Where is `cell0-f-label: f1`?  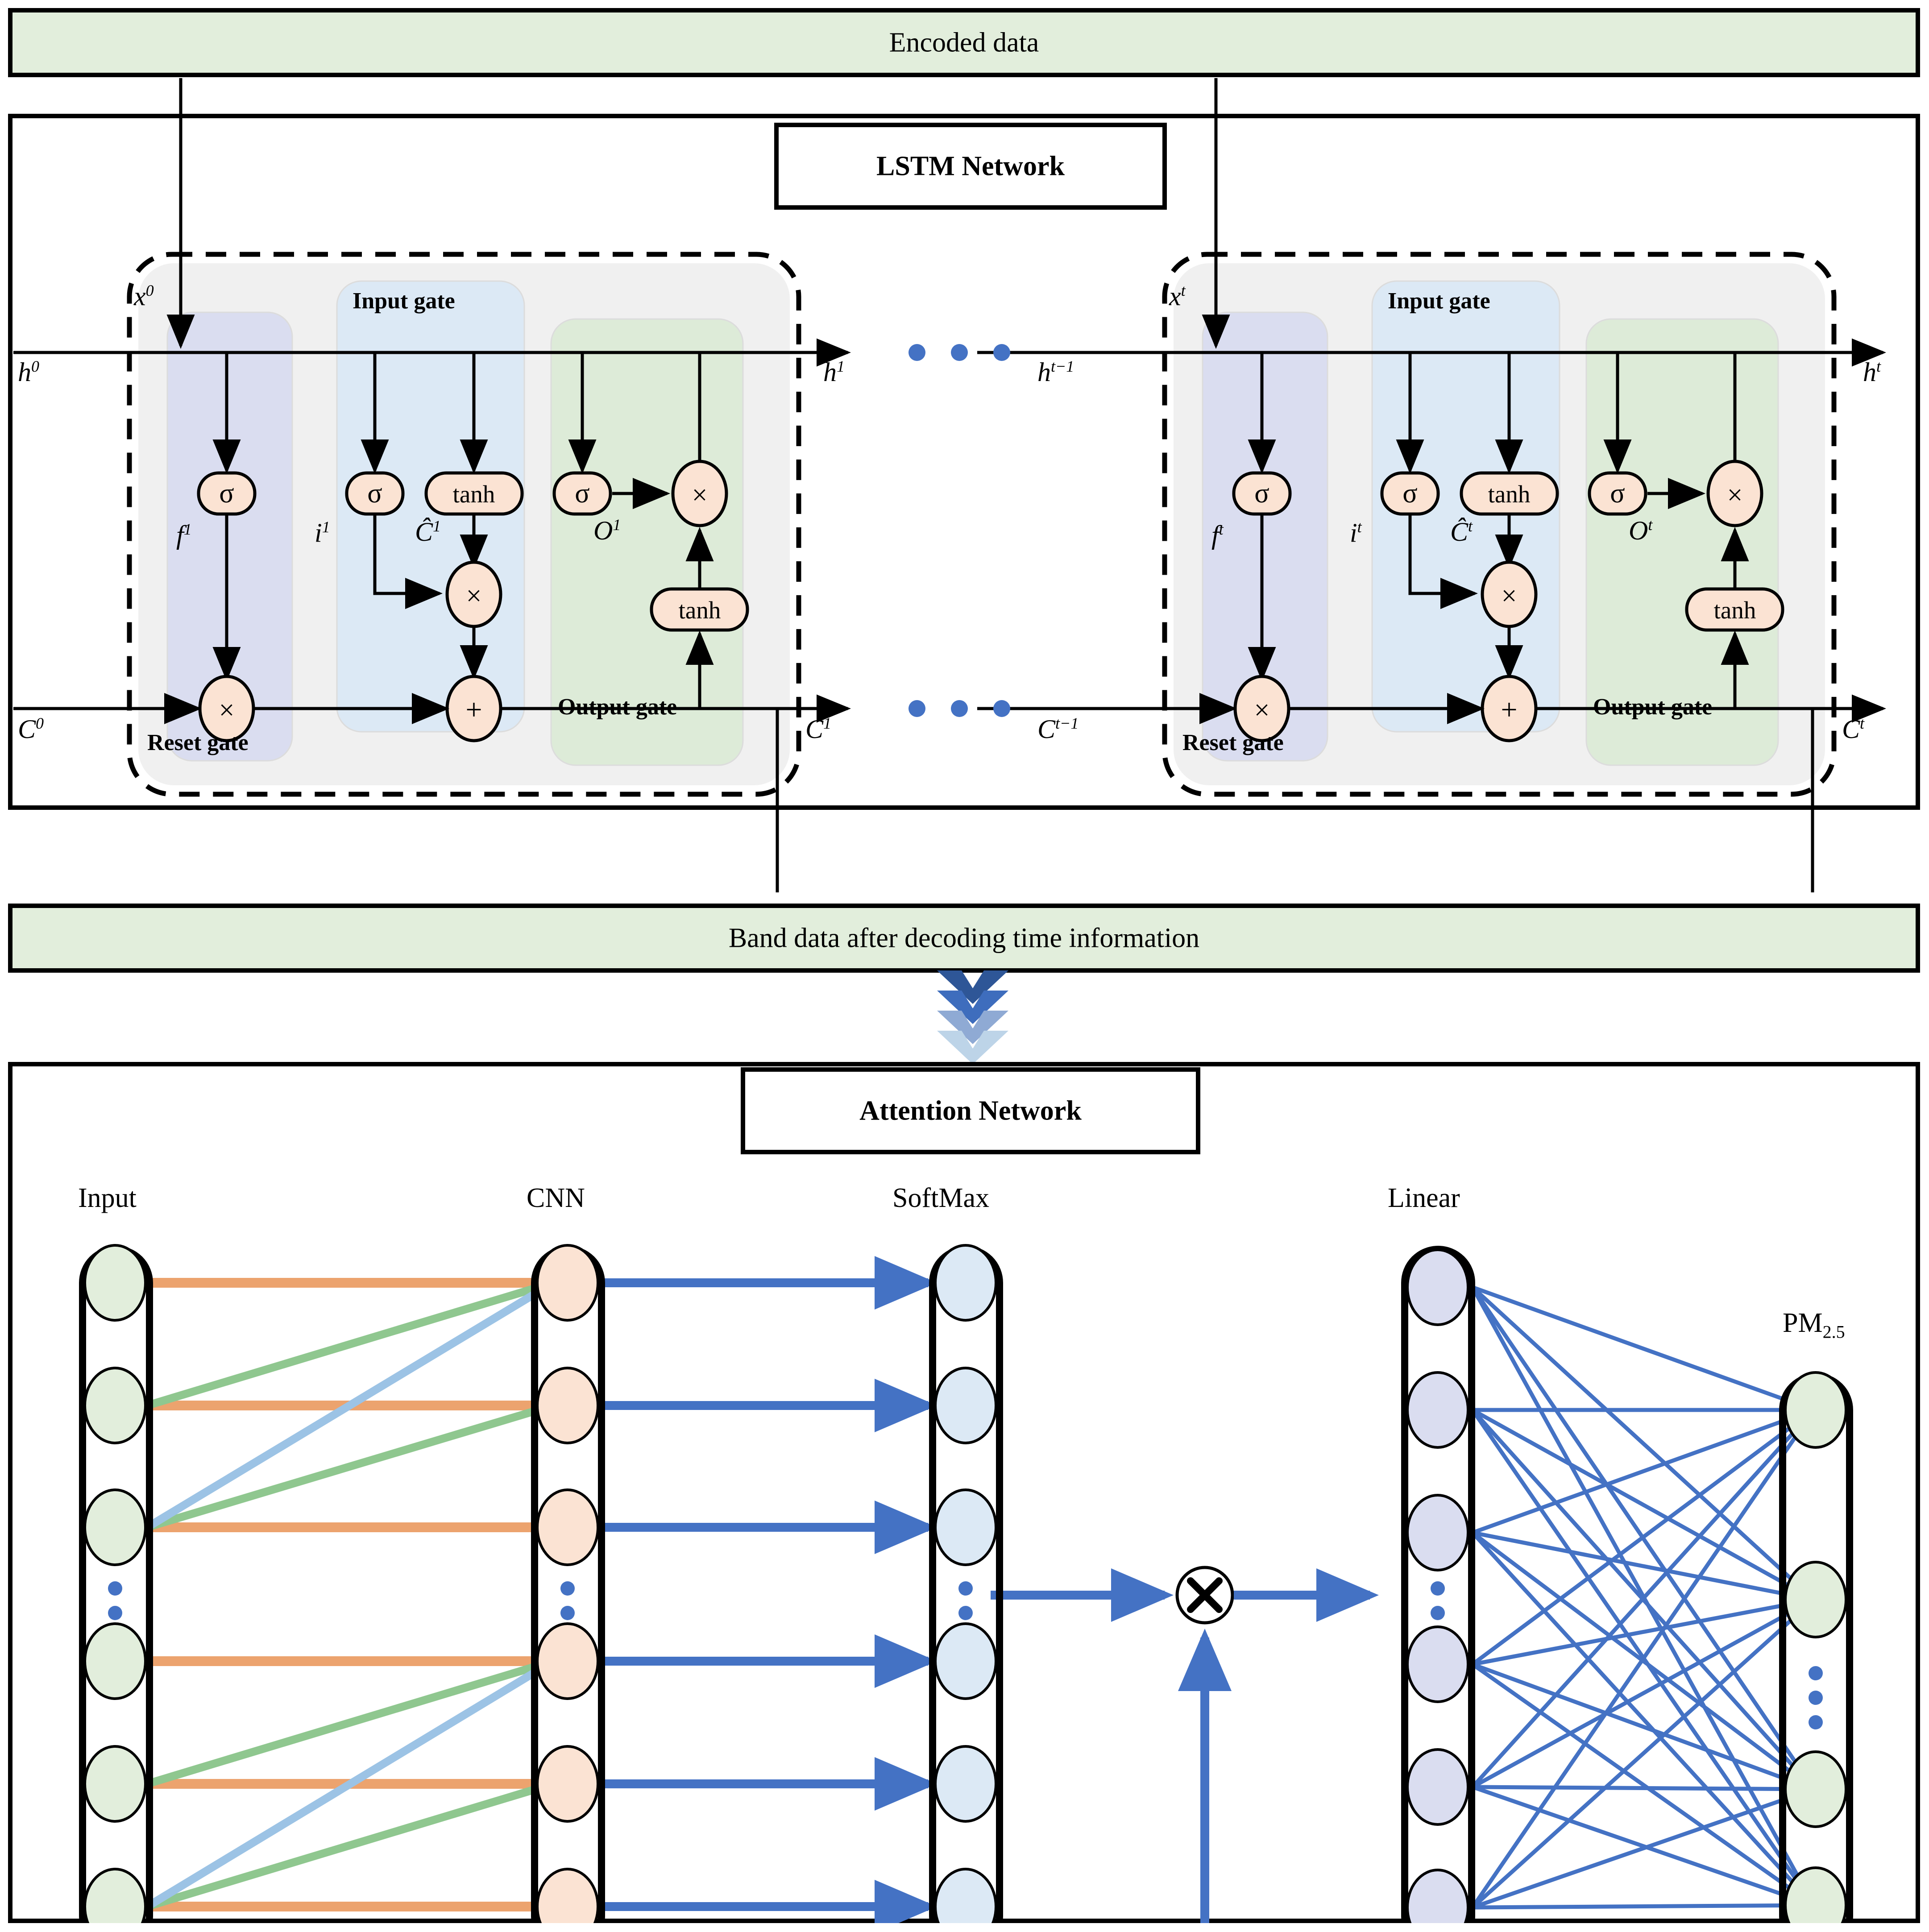
cell0-f-label: f1 is located at coordinates (184, 535).